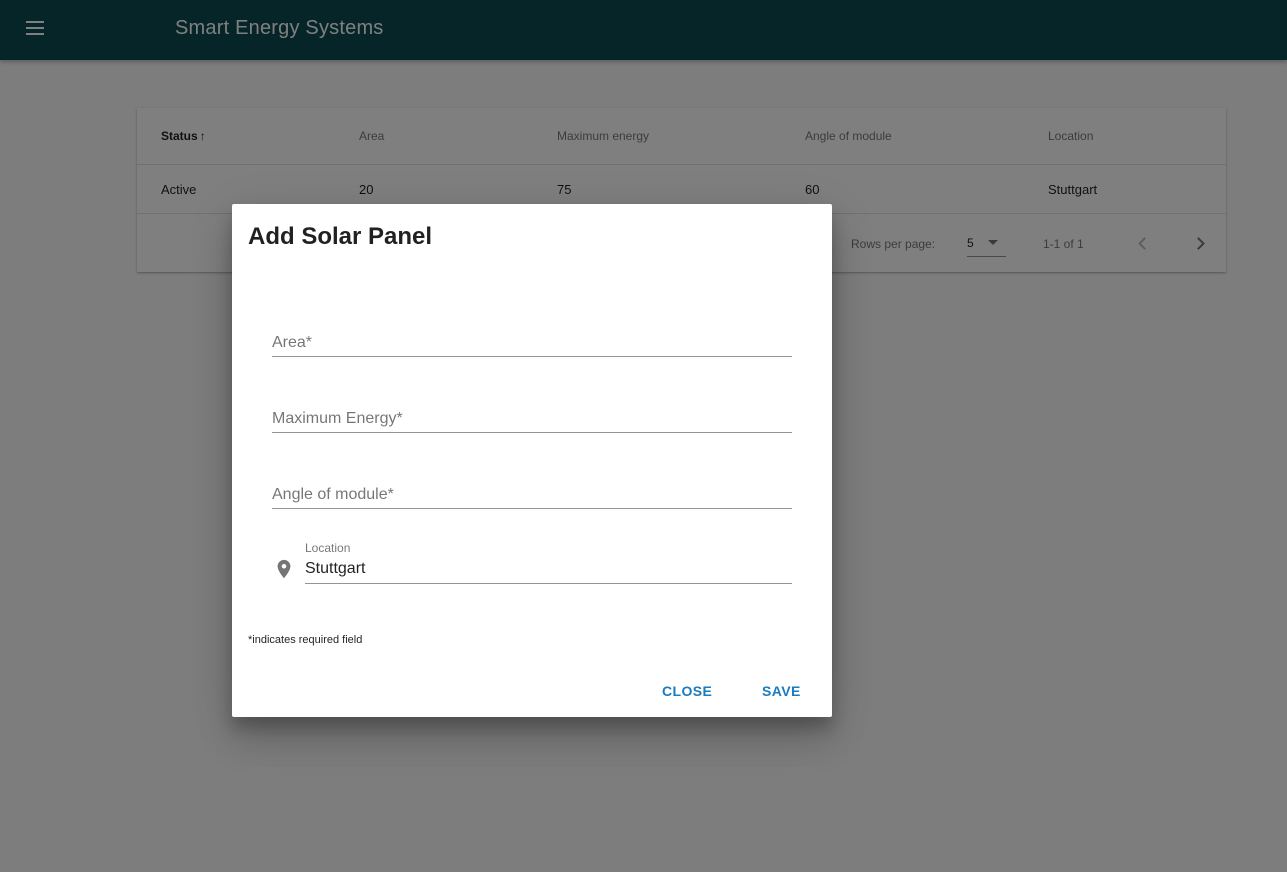 Image resolution: width=1287 pixels, height=872 pixels. I want to click on angle-of-module-field, so click(532, 494).